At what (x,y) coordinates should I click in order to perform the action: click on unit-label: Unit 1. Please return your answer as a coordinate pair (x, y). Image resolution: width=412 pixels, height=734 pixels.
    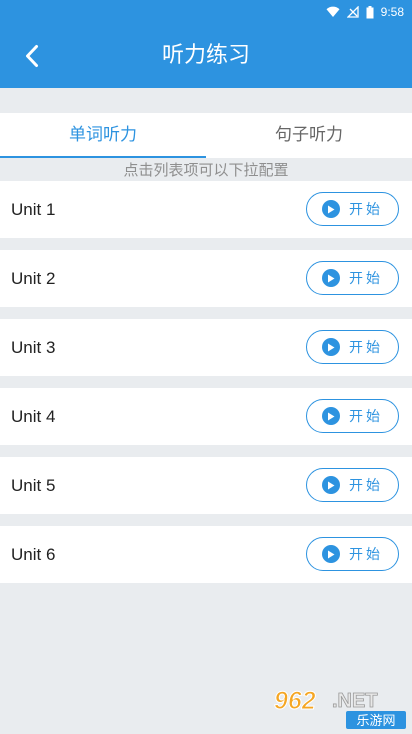
    Looking at the image, I should click on (33, 209).